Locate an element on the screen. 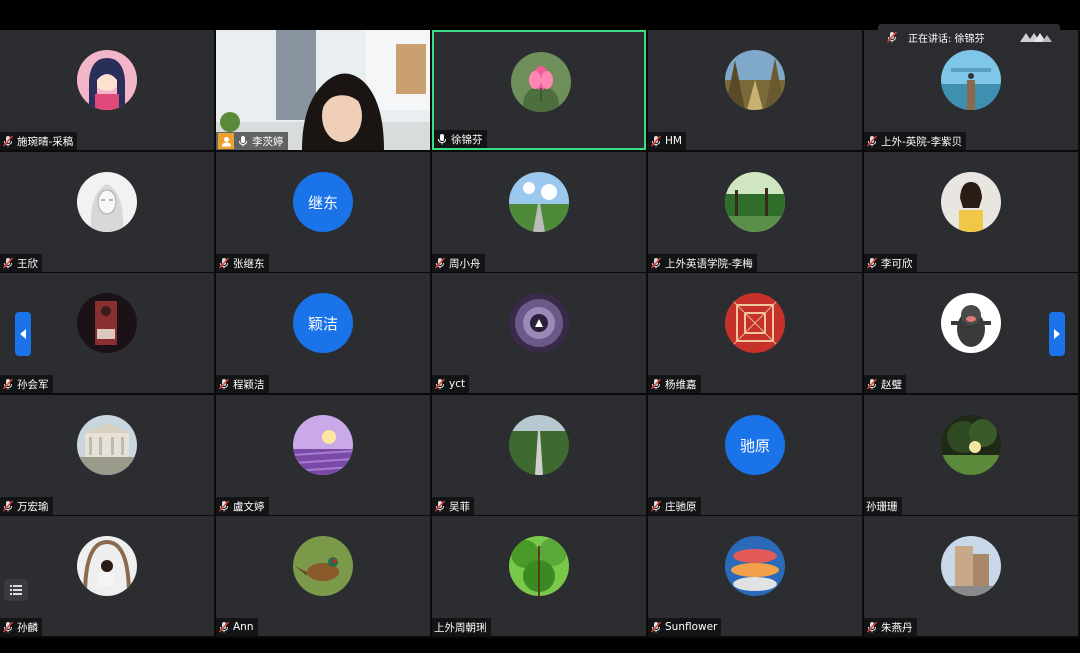 The image size is (1080, 653). participant-name: HM is located at coordinates (673, 141).